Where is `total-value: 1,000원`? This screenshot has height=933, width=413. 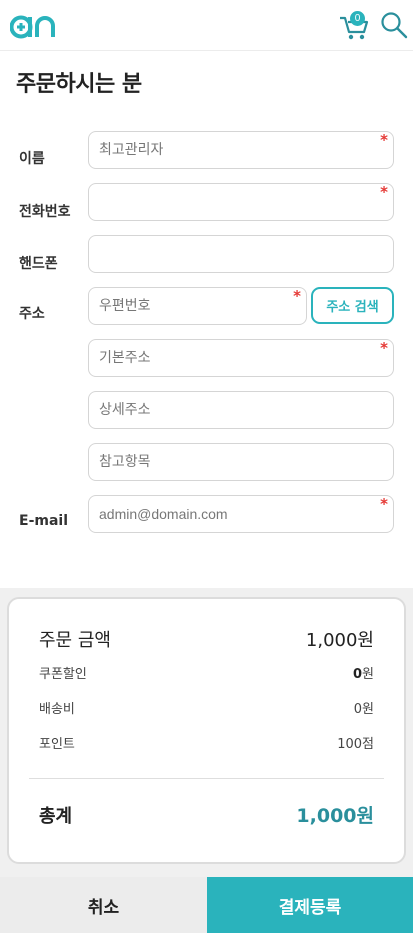 total-value: 1,000원 is located at coordinates (335, 816).